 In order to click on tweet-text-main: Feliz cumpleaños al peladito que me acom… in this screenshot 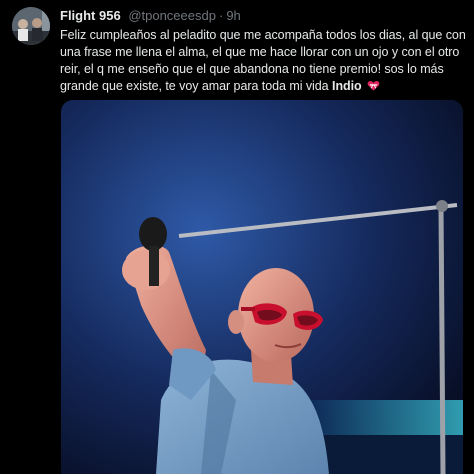, I will do `click(263, 60)`.